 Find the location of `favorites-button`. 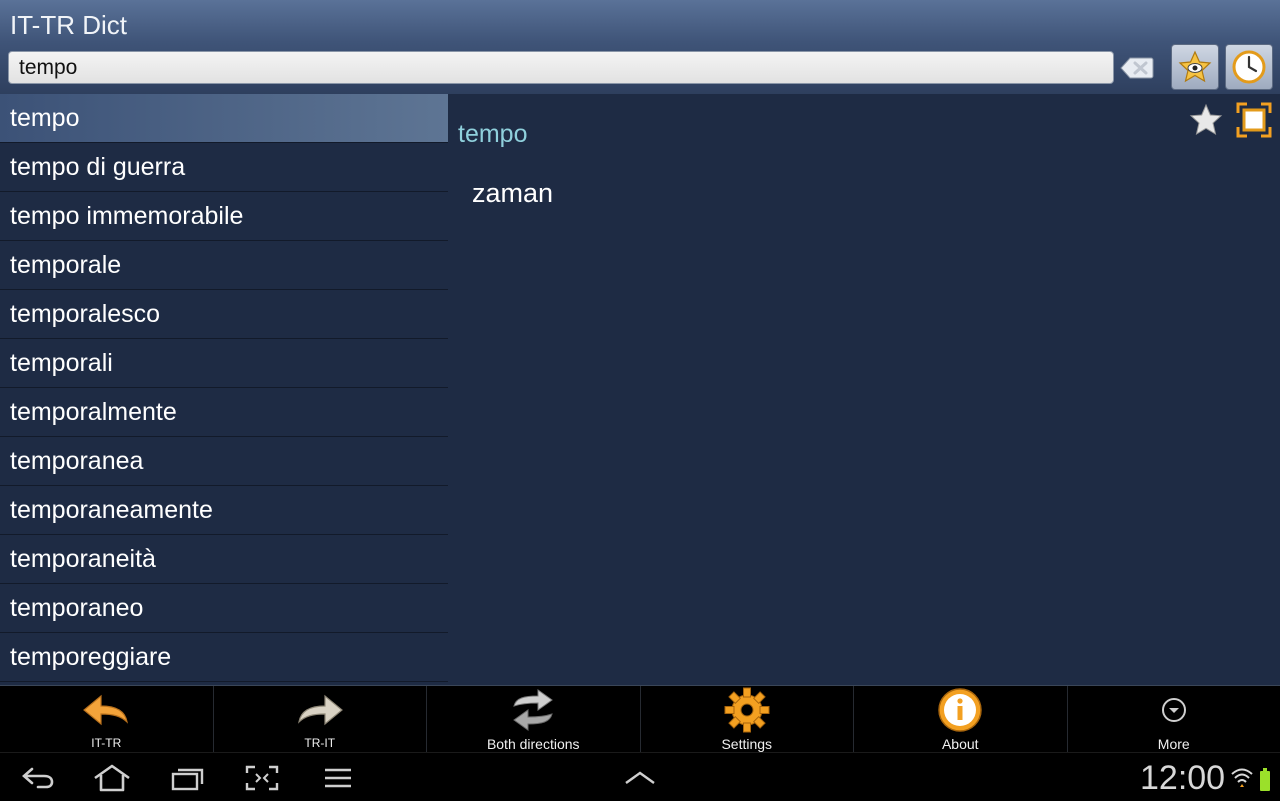

favorites-button is located at coordinates (1195, 67).